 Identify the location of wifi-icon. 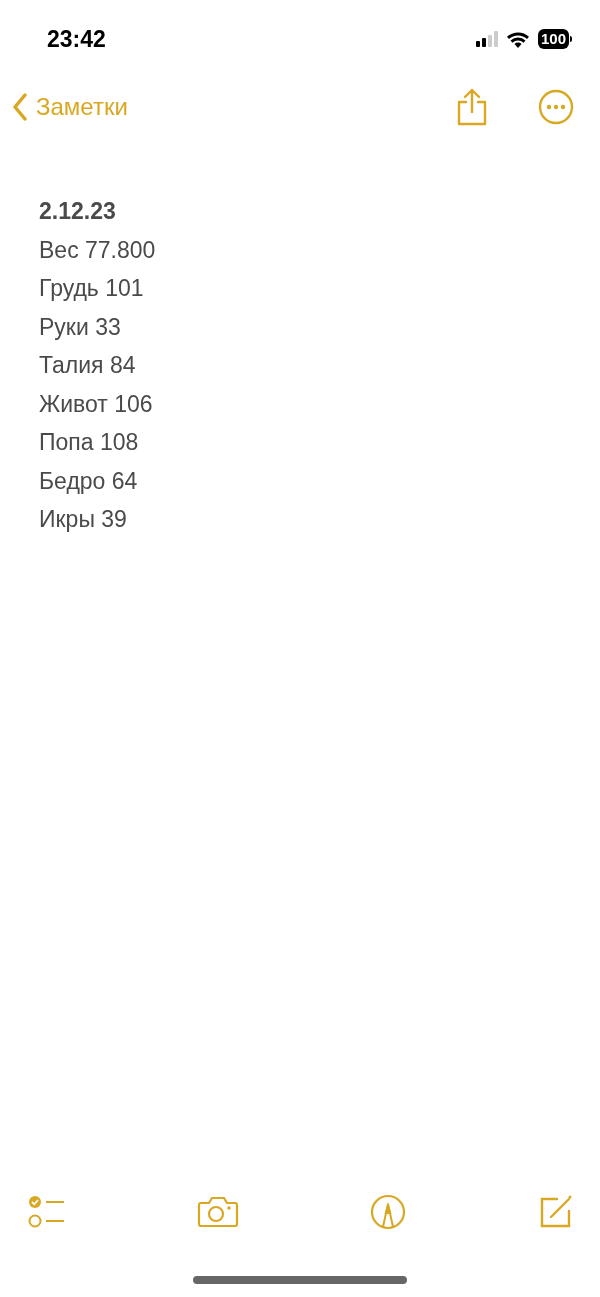
(517, 39).